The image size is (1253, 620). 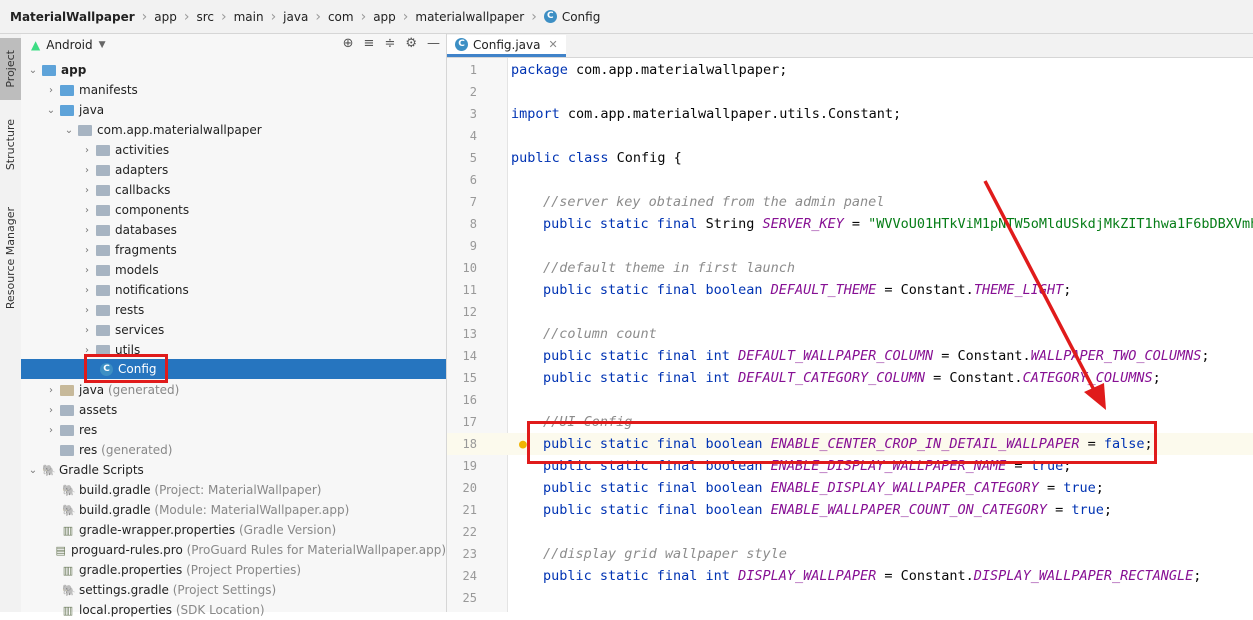 I want to click on tree-item-services: › services, so click(x=233, y=330).